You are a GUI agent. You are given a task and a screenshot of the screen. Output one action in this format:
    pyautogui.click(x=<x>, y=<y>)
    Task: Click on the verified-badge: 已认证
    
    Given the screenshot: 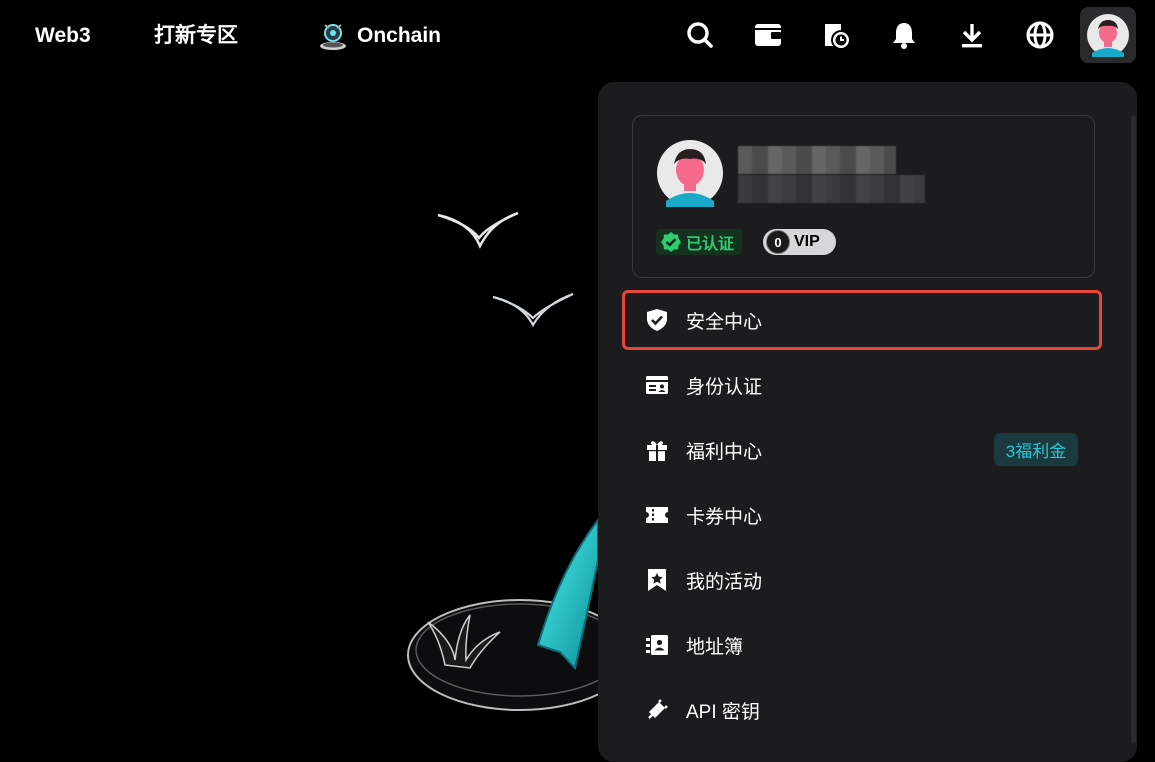 What is the action you would take?
    pyautogui.click(x=699, y=242)
    